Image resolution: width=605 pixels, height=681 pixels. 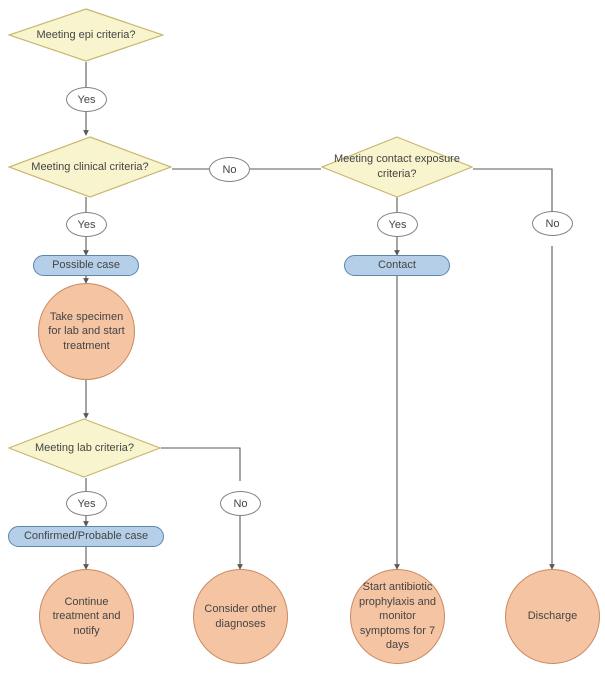 I want to click on node-label: Continue treatment and notify, so click(x=86, y=616).